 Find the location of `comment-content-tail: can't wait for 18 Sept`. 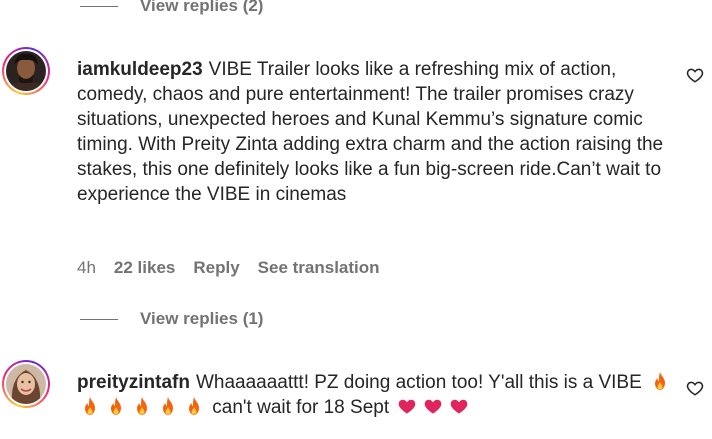

comment-content-tail: can't wait for 18 Sept is located at coordinates (301, 407).